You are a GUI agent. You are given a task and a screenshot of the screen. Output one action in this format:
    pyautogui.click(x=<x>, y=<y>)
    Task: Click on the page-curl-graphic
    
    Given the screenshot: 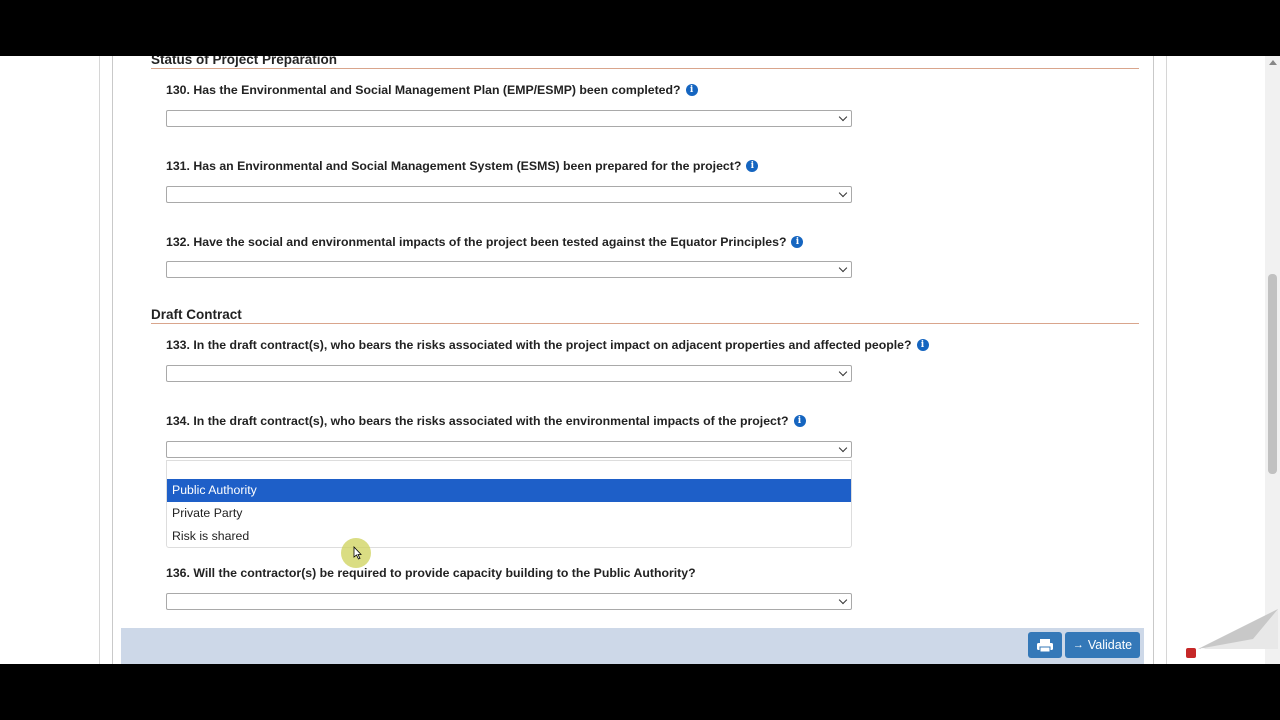 What is the action you would take?
    pyautogui.click(x=1238, y=629)
    